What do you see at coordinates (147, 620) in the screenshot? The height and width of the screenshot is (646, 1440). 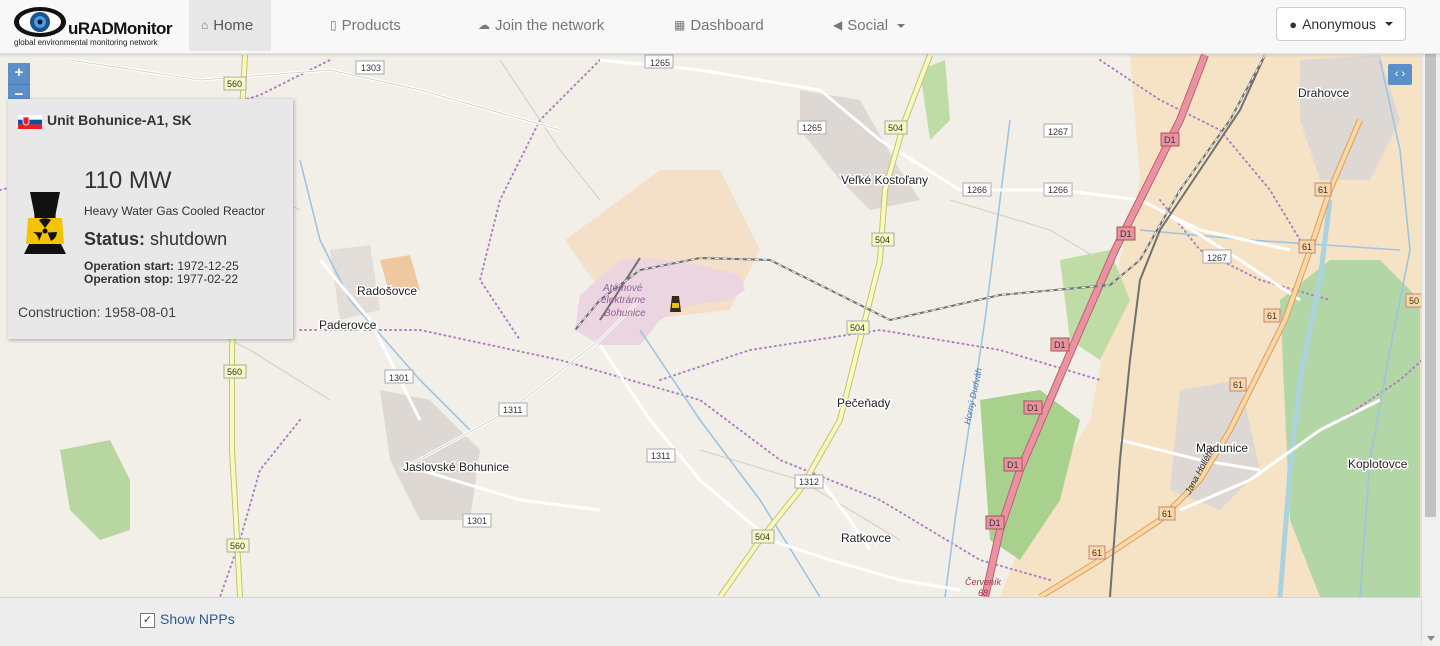 I see `show-npps-checkbox: ✓` at bounding box center [147, 620].